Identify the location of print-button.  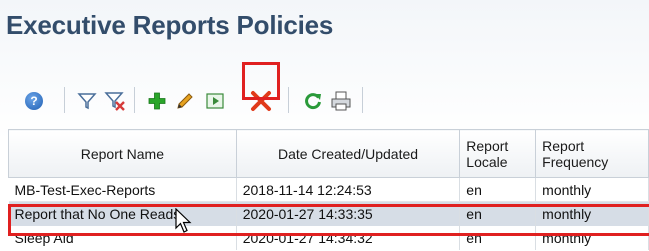
(341, 101).